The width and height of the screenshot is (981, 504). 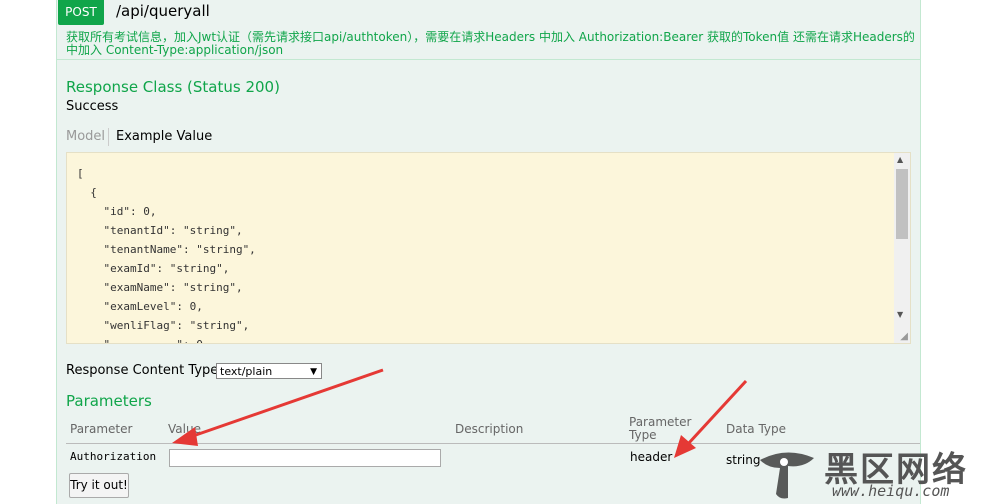 I want to click on vertical-scrollbar: ▲ ▼, so click(x=902, y=248).